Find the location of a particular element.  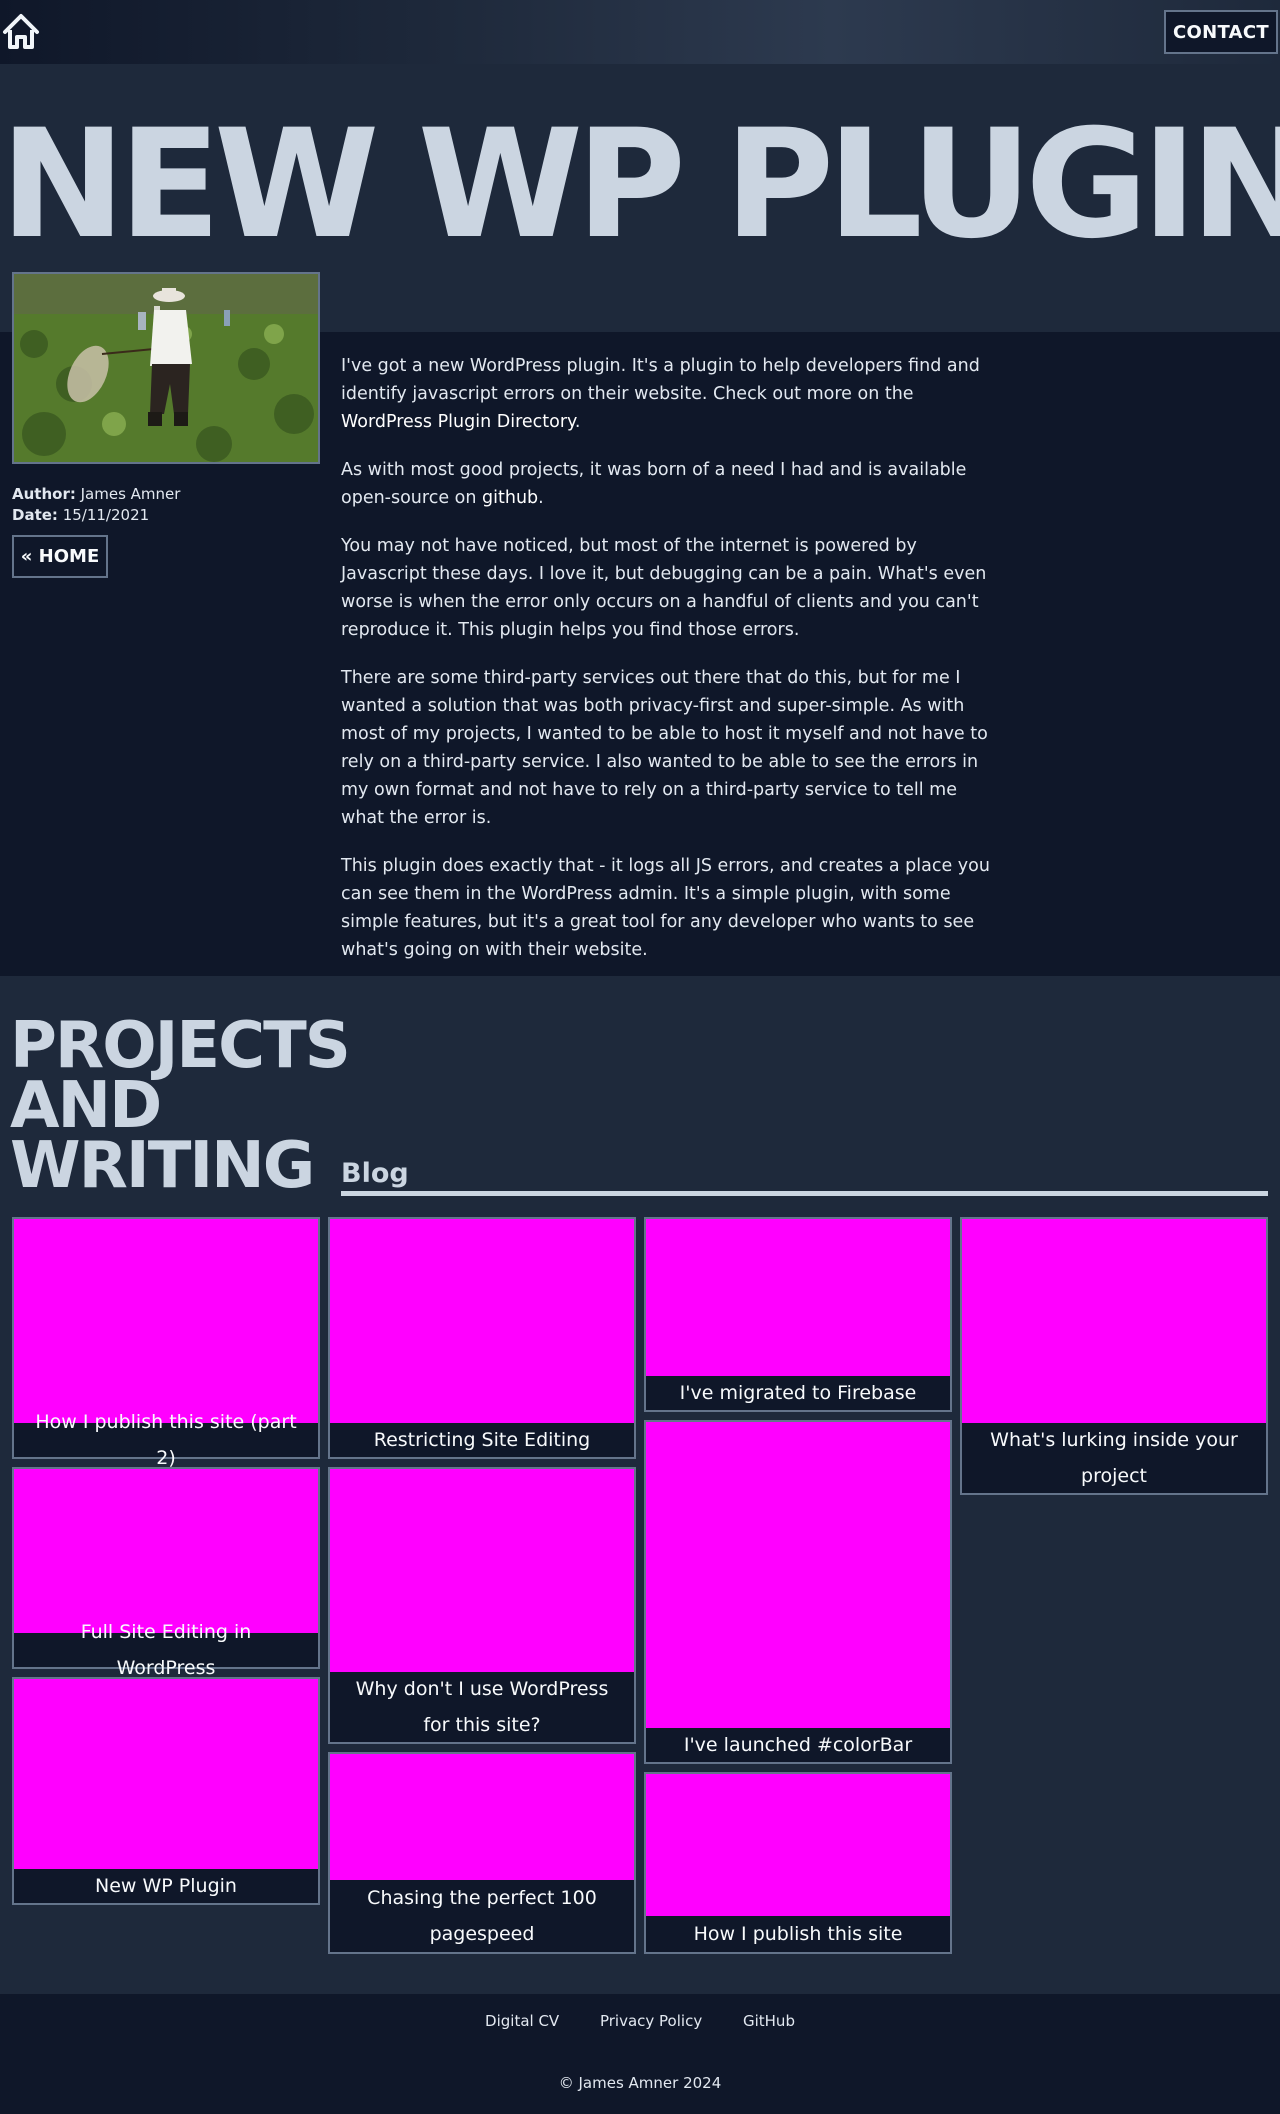

project-card-title: How I publish this site is located at coordinates (798, 1934).